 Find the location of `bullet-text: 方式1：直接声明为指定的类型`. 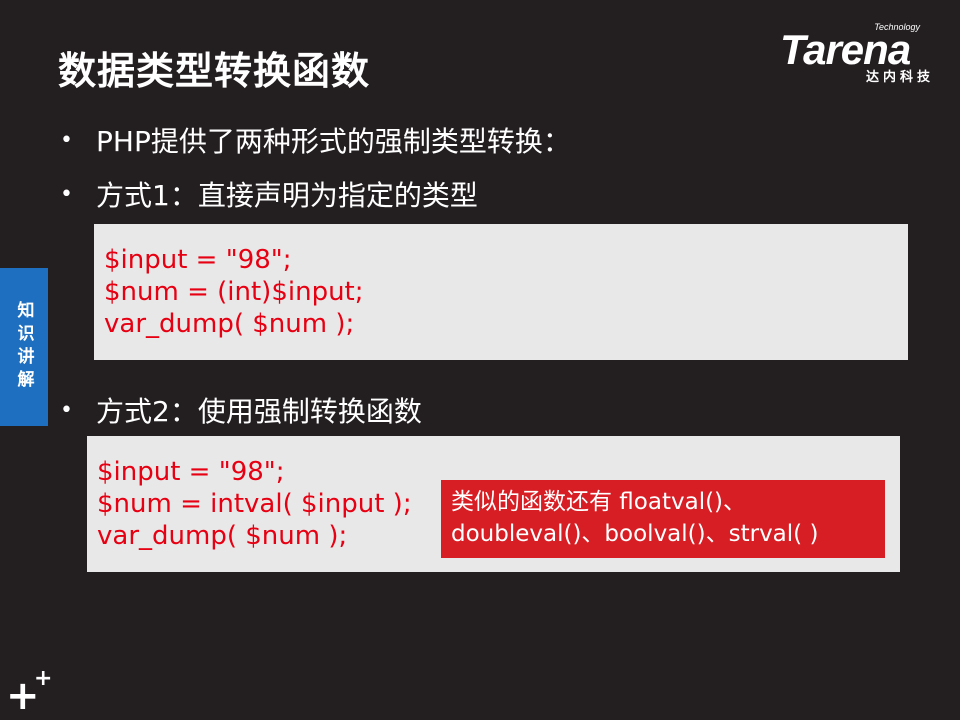

bullet-text: 方式1：直接声明为指定的类型 is located at coordinates (287, 195).